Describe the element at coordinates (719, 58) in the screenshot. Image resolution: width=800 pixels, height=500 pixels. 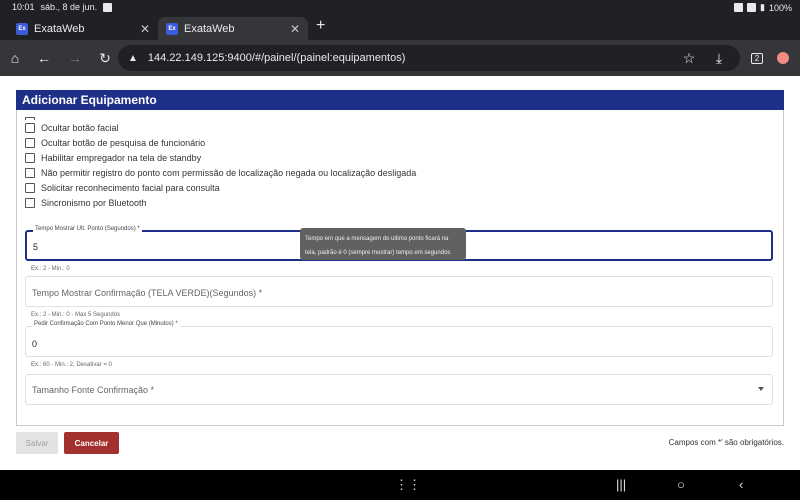
I see `download-icon: ⤓` at that location.